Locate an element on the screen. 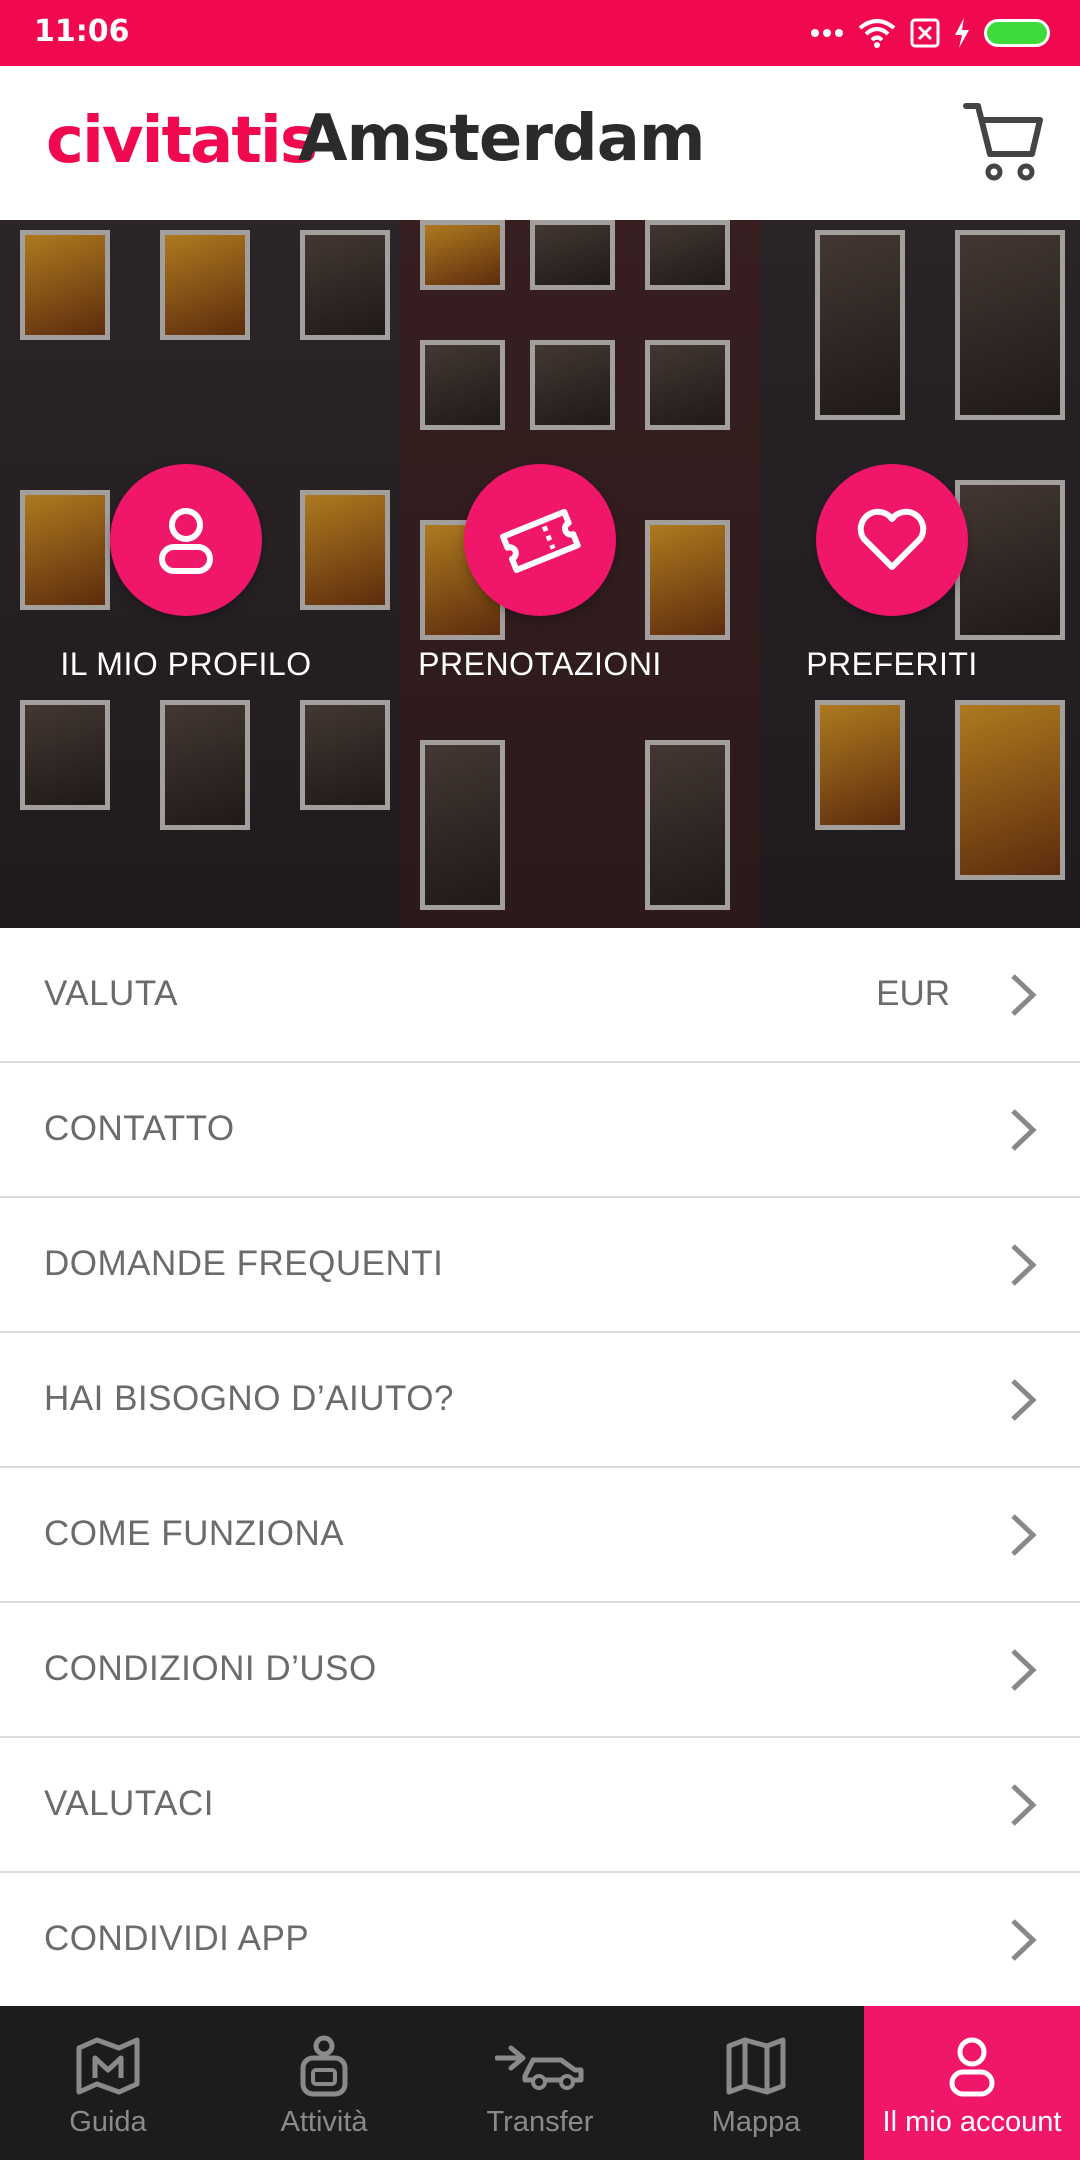 The image size is (1080, 2160). favorites-button is located at coordinates (892, 540).